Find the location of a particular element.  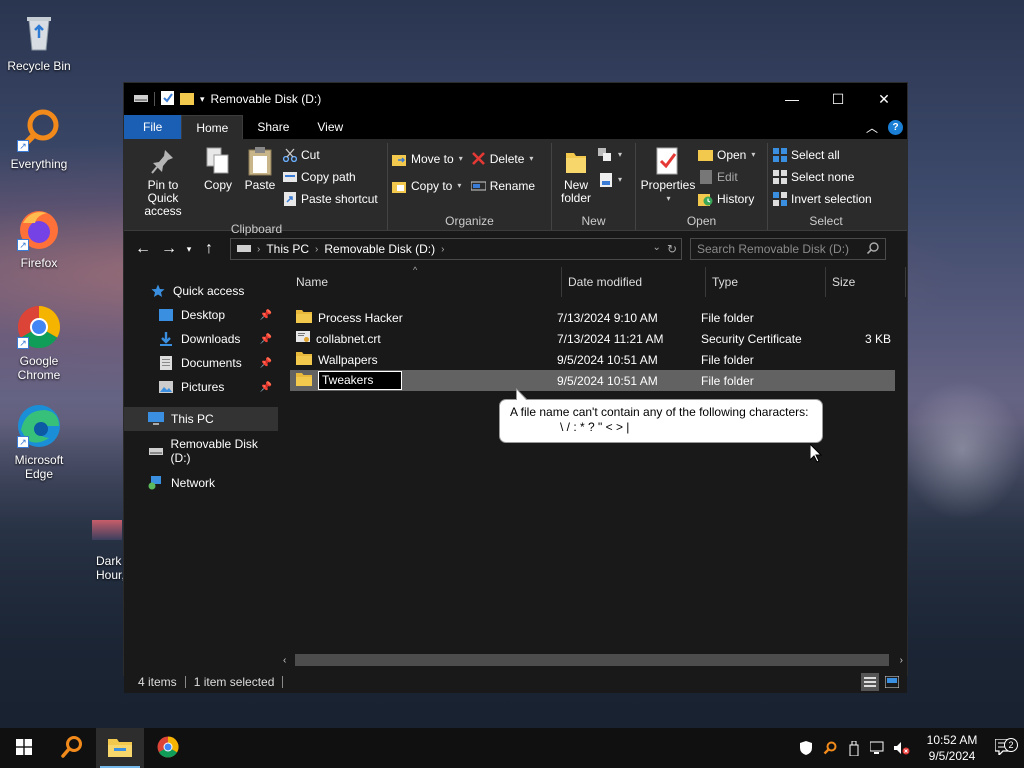

desktop-icon-dark-hour: Dark Hour, is located at coordinates (102, 551).